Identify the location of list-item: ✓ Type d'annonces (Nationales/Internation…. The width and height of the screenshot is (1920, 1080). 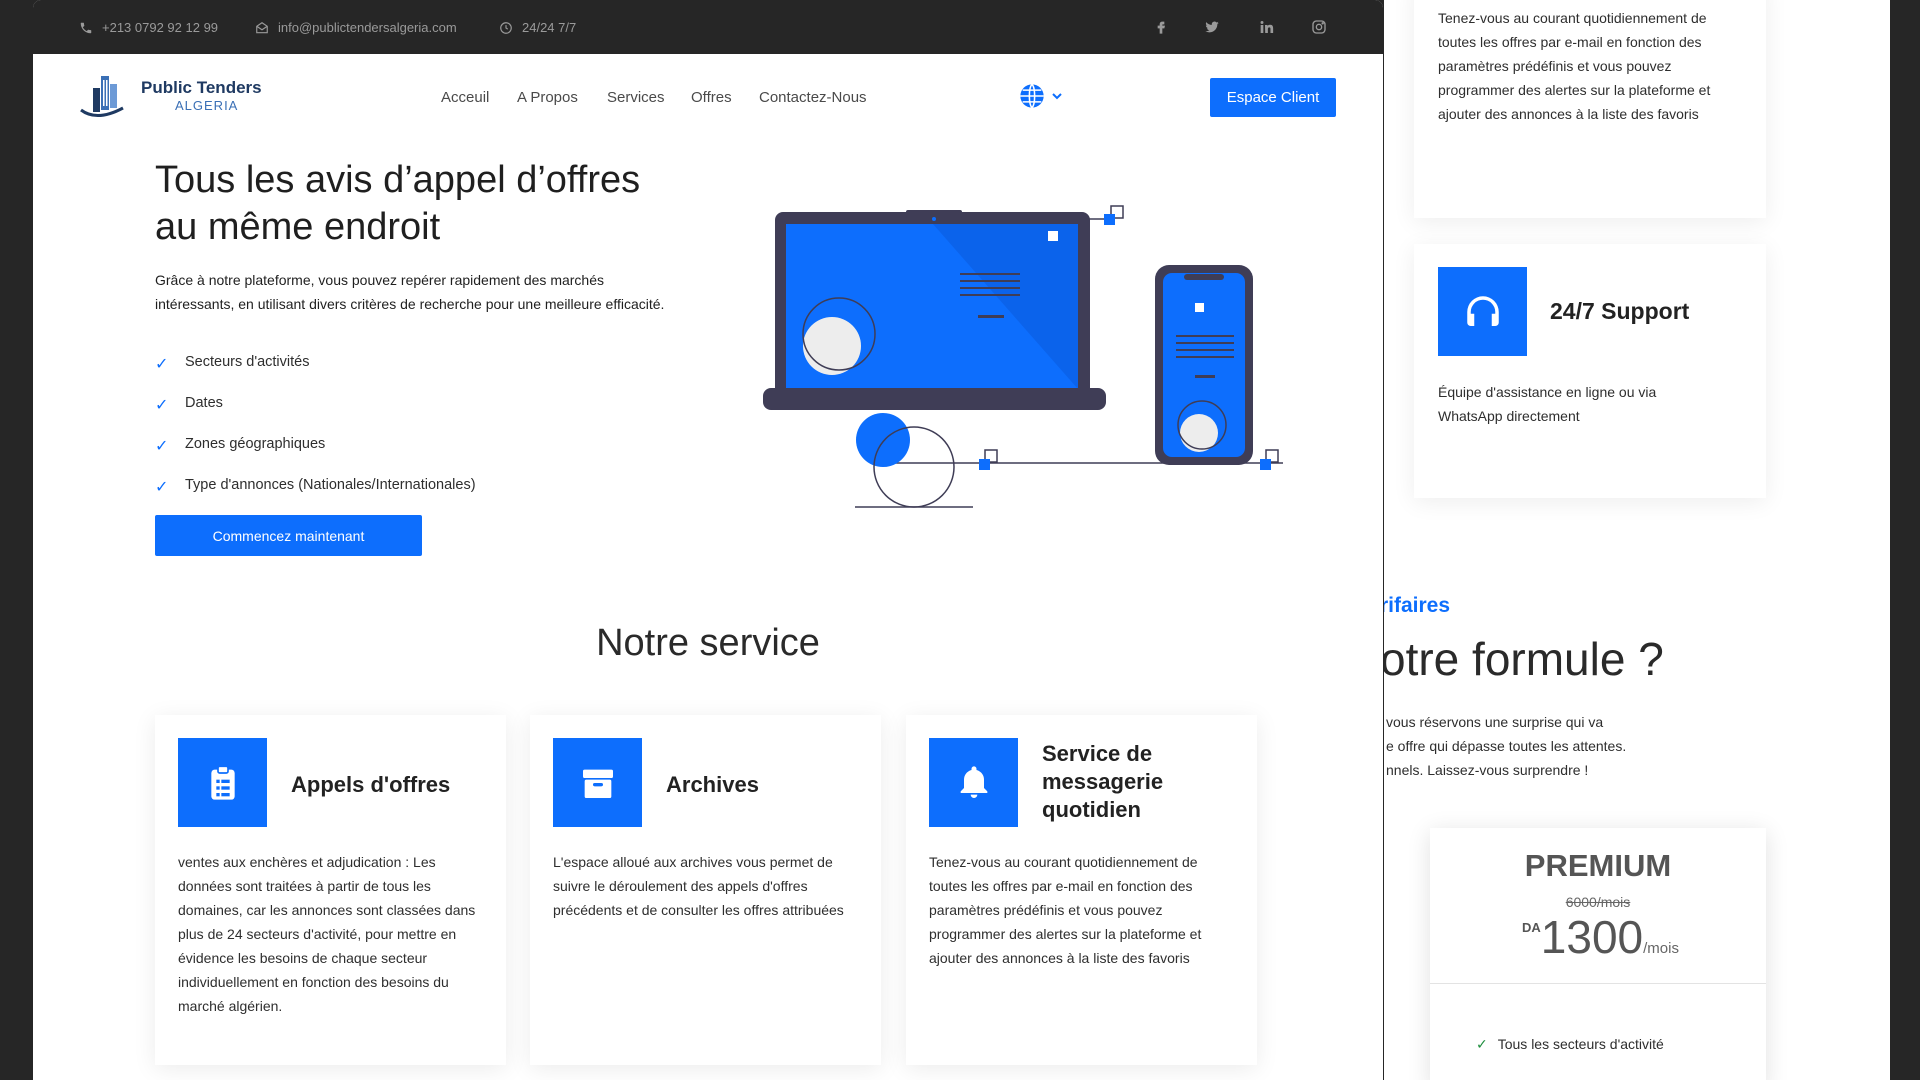
(315, 497).